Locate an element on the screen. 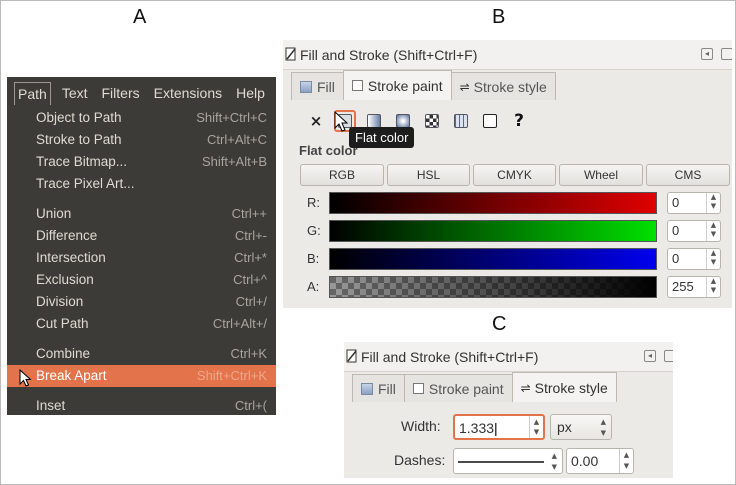  channel-value-input: 255 ▲ ▼ is located at coordinates (694, 287).